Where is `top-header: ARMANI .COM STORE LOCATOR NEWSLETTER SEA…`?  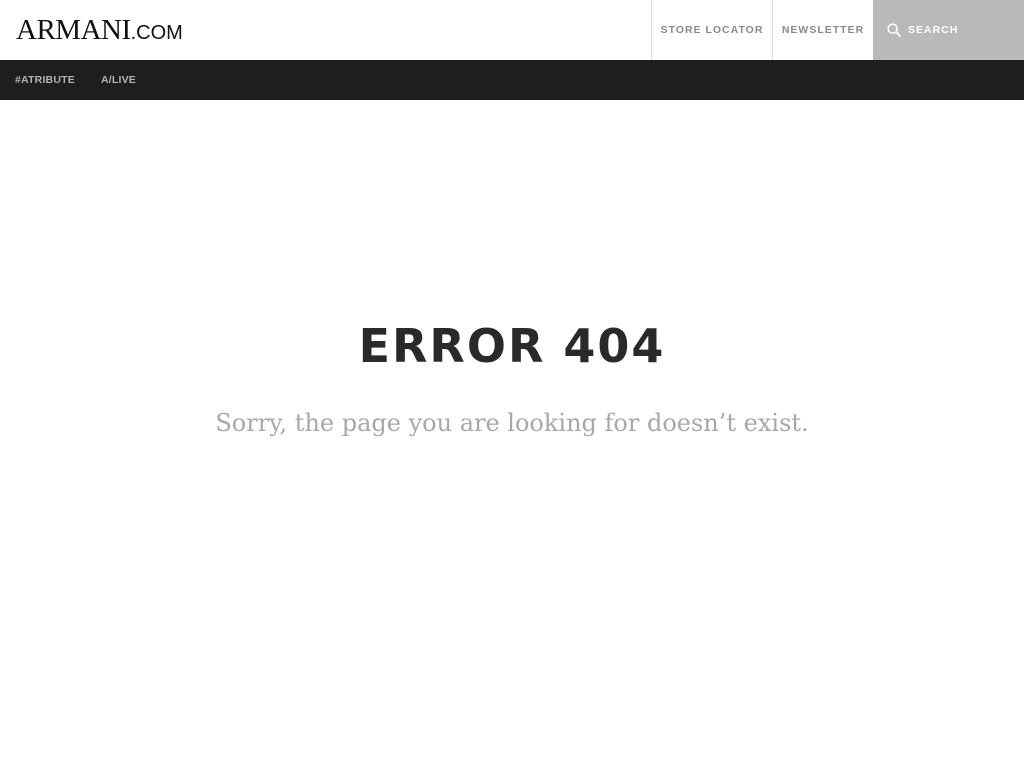 top-header: ARMANI .COM STORE LOCATOR NEWSLETTER SEA… is located at coordinates (512, 30).